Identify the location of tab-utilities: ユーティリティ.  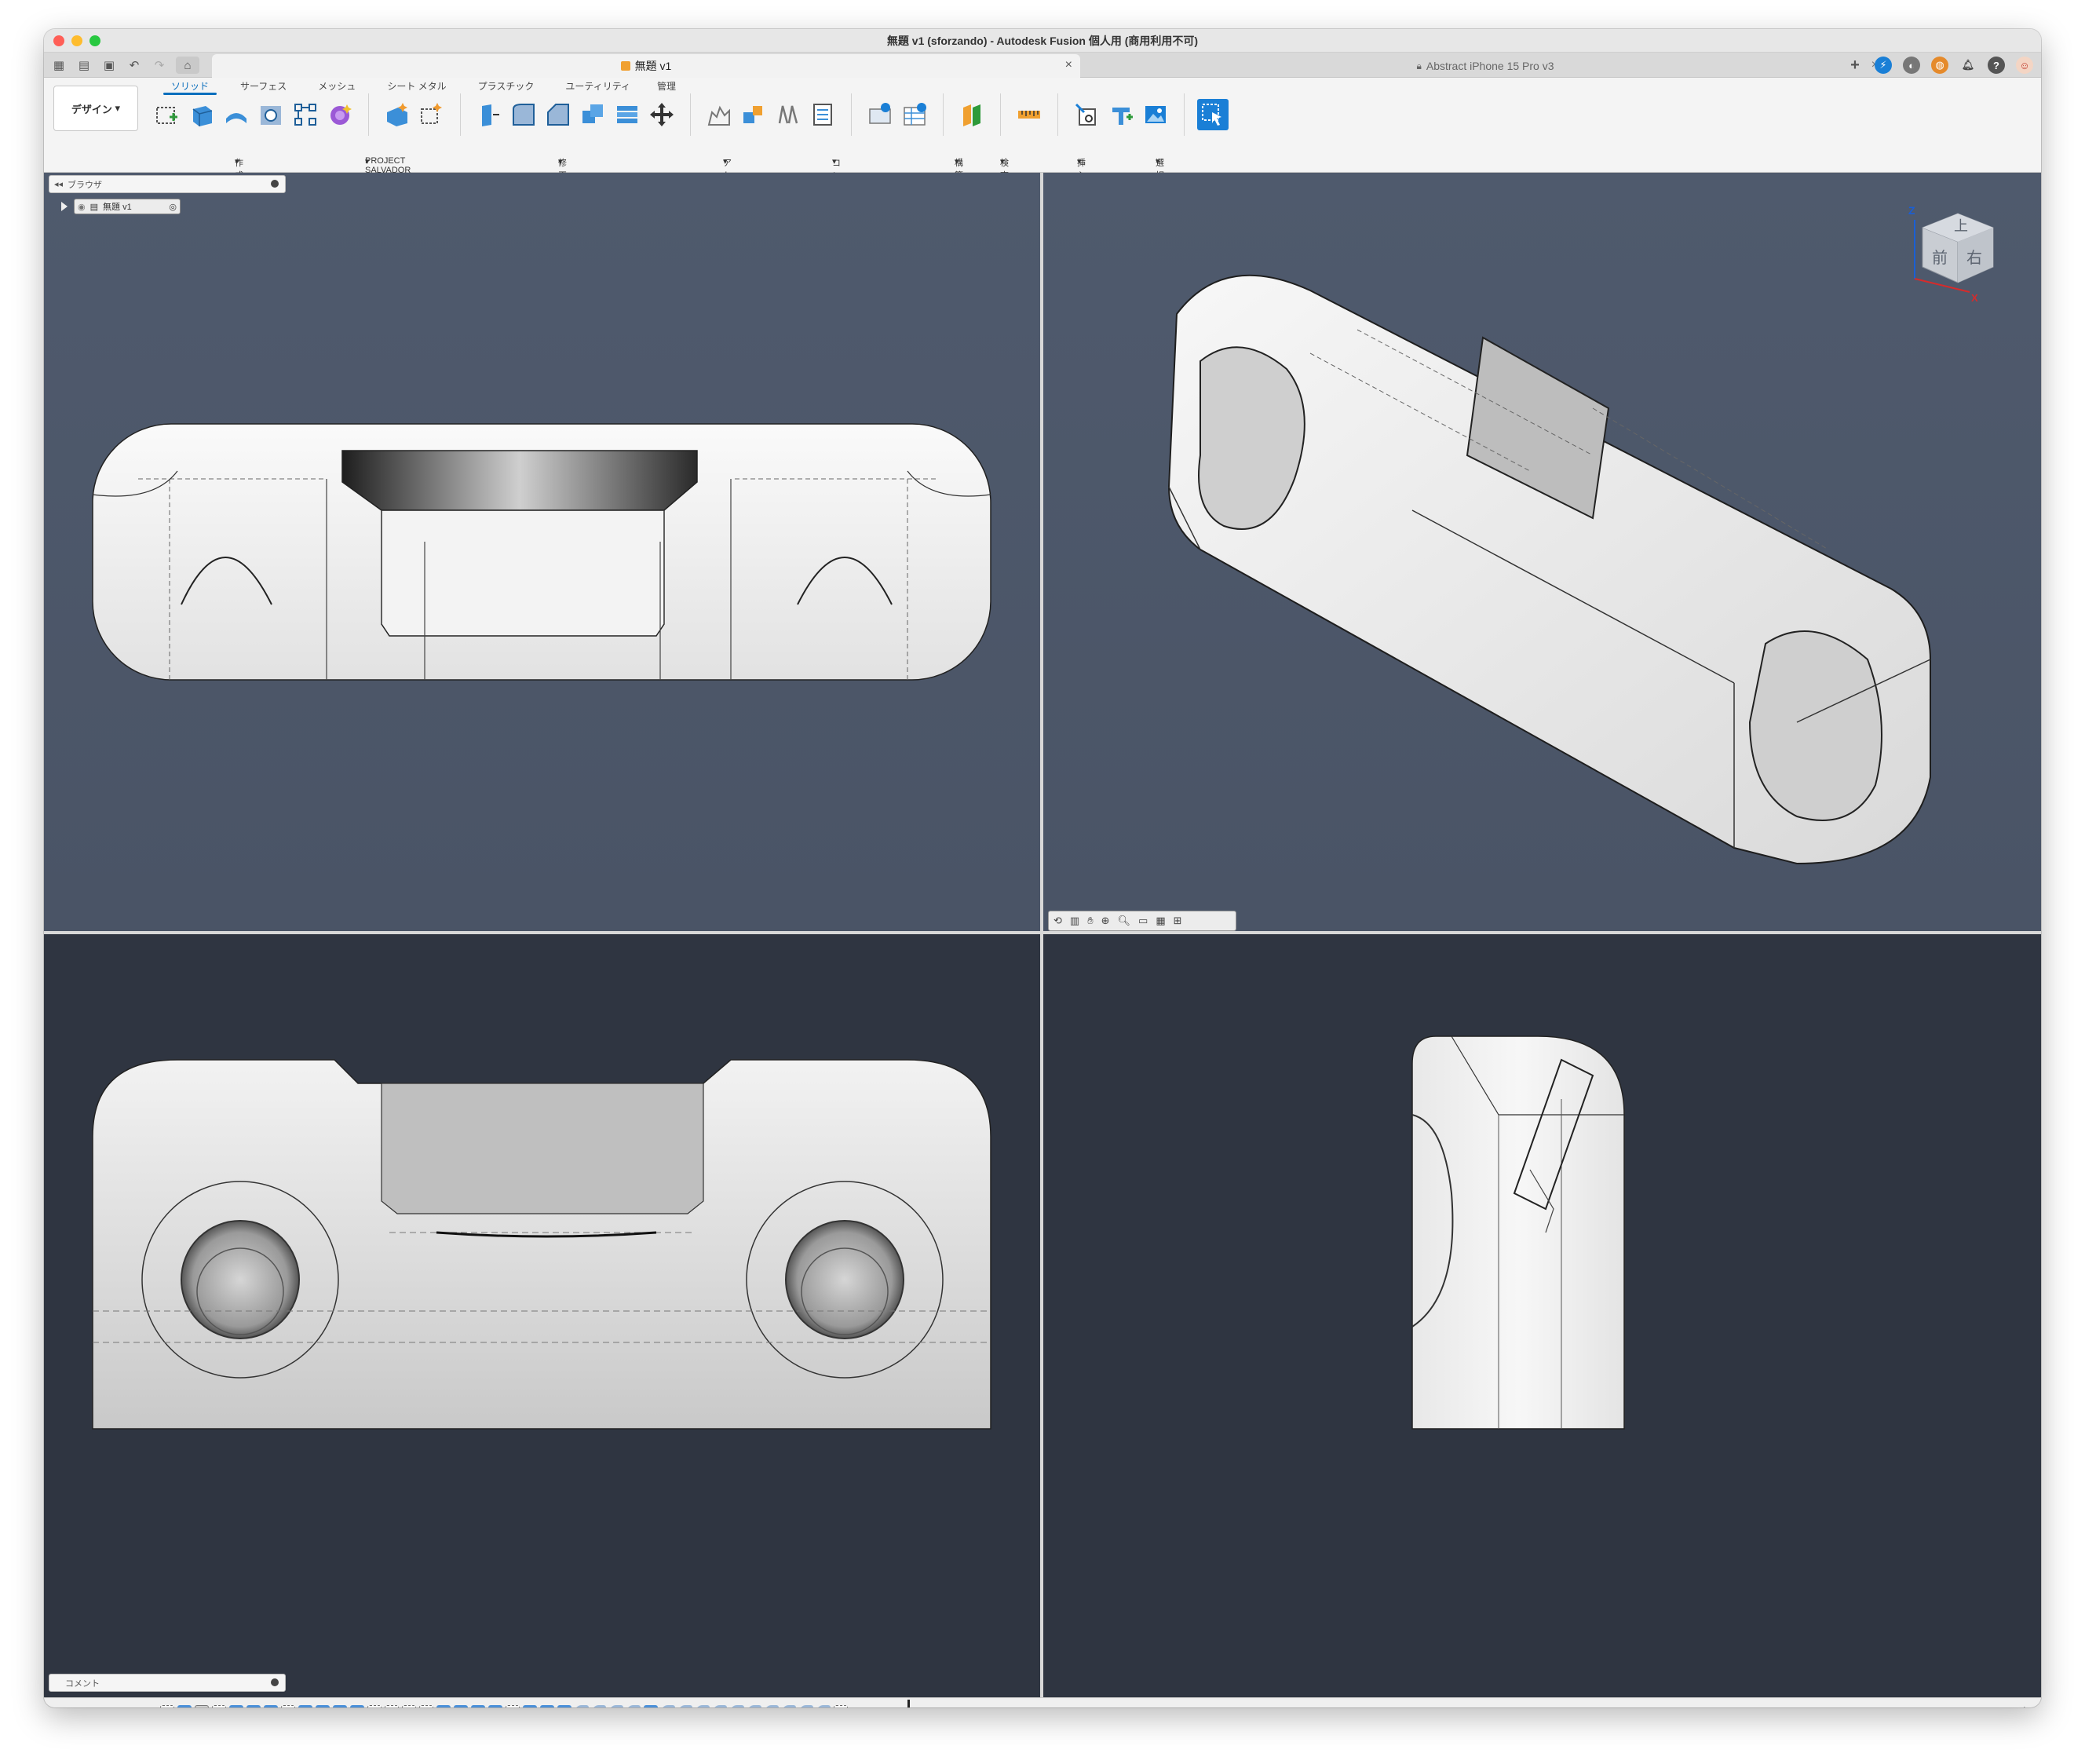
(597, 85).